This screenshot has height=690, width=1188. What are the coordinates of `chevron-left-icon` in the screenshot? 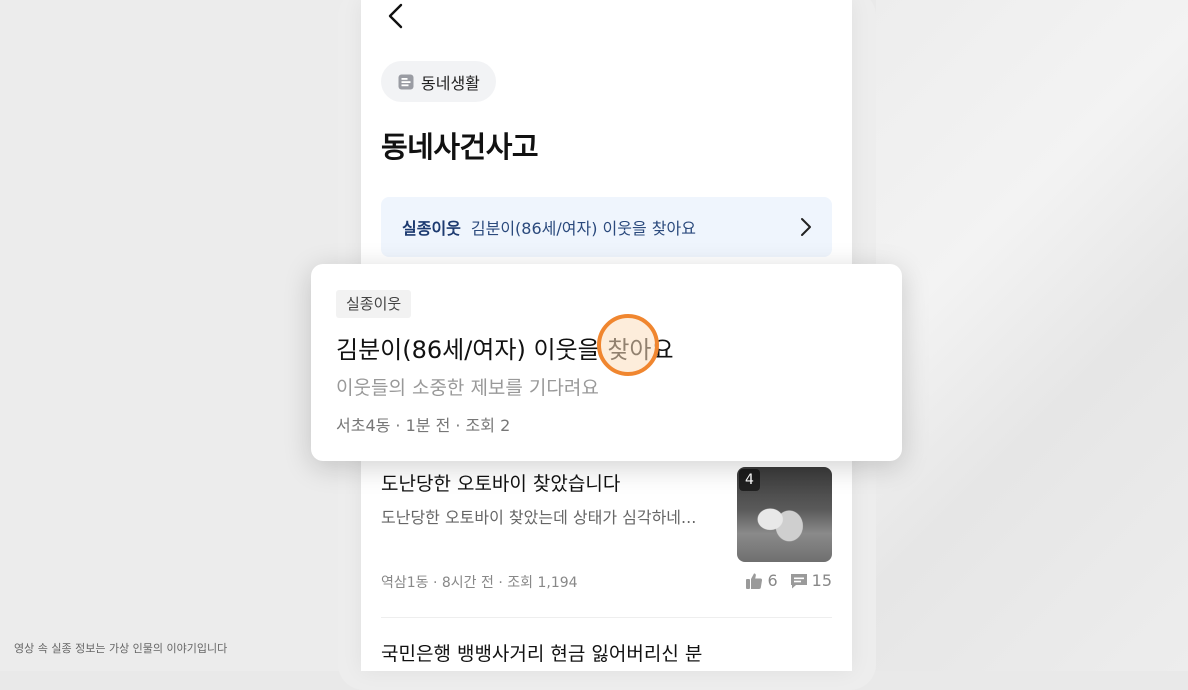 It's located at (395, 16).